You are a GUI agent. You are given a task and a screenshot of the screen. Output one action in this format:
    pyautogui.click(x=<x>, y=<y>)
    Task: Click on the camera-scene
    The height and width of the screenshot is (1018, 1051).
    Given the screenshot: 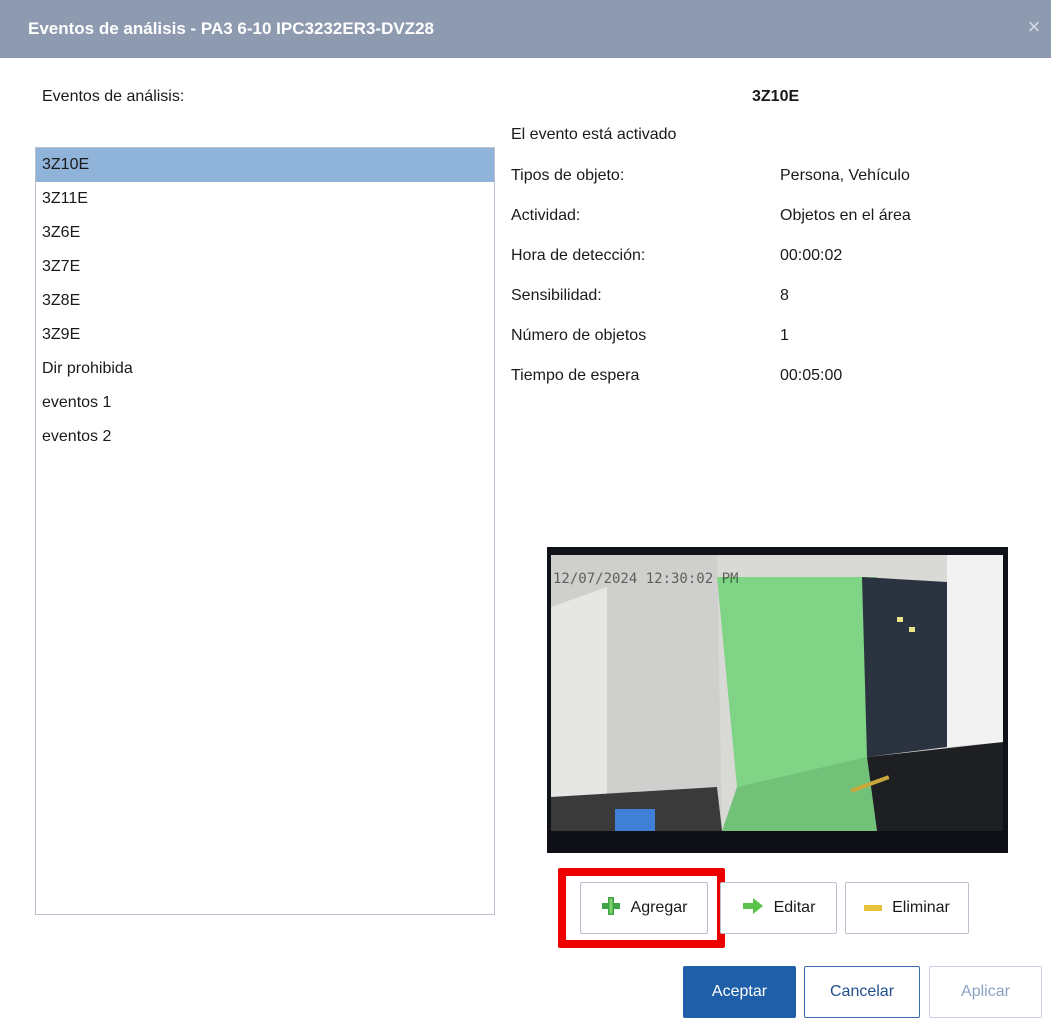 What is the action you would take?
    pyautogui.click(x=777, y=700)
    